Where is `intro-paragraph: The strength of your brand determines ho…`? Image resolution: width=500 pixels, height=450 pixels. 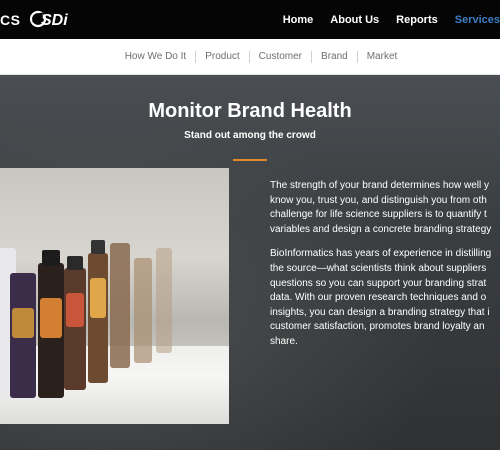
intro-paragraph: The strength of your brand determines ho… is located at coordinates (381, 207).